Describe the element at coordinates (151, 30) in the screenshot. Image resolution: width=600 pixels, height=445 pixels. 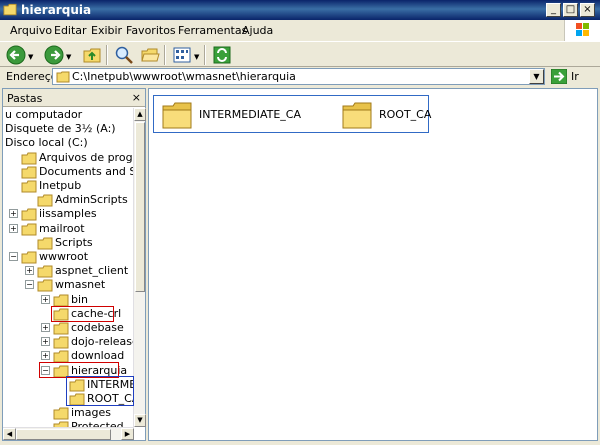
I see `menu-favoritos: Favoritos` at that location.